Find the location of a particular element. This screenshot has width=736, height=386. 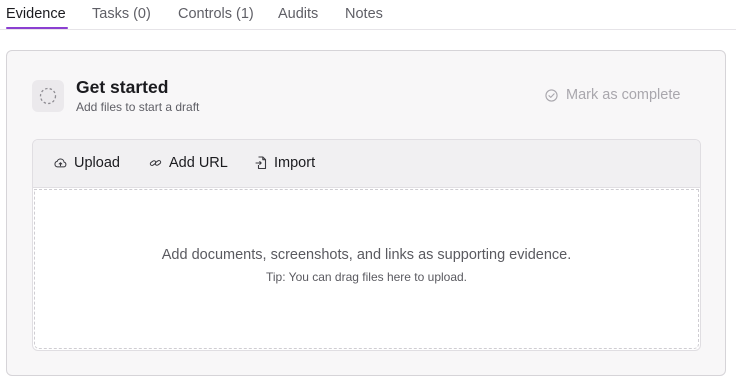

tab-evidence: Evidence is located at coordinates (36, 14).